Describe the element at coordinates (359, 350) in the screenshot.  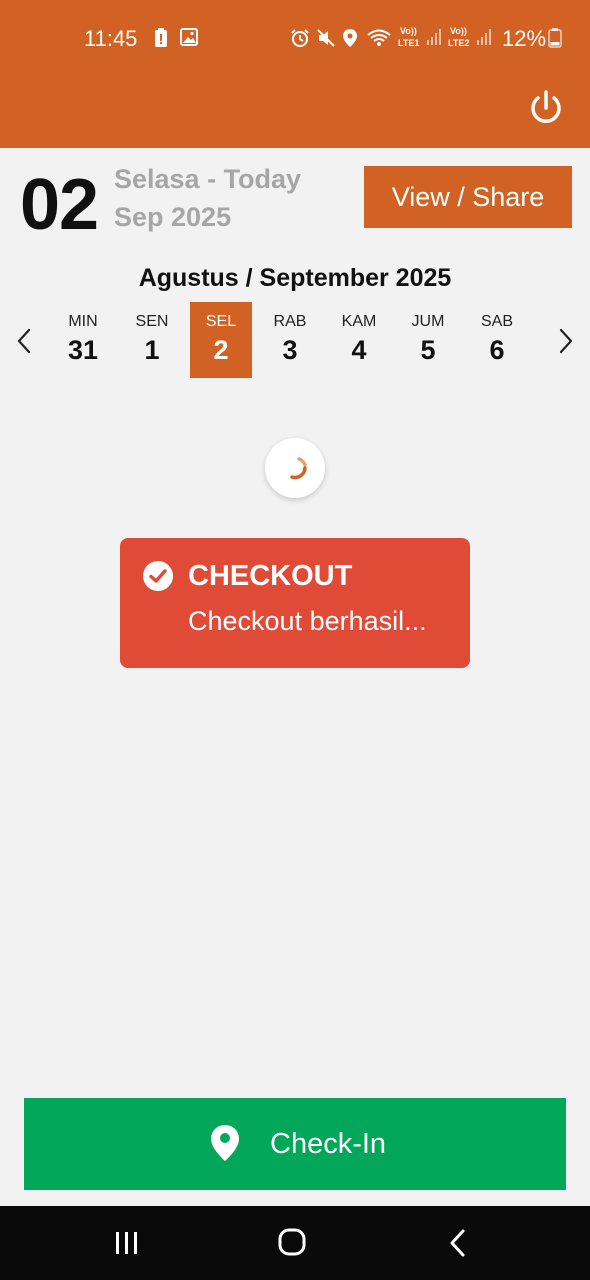
I see `day-number: 4` at that location.